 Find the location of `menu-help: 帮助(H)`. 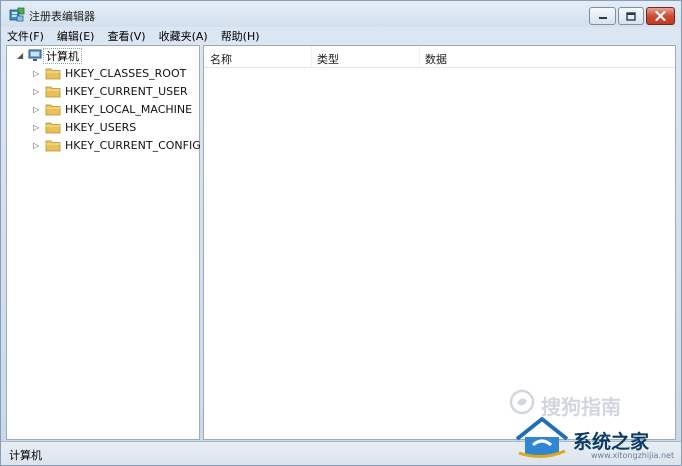

menu-help: 帮助(H) is located at coordinates (240, 36).